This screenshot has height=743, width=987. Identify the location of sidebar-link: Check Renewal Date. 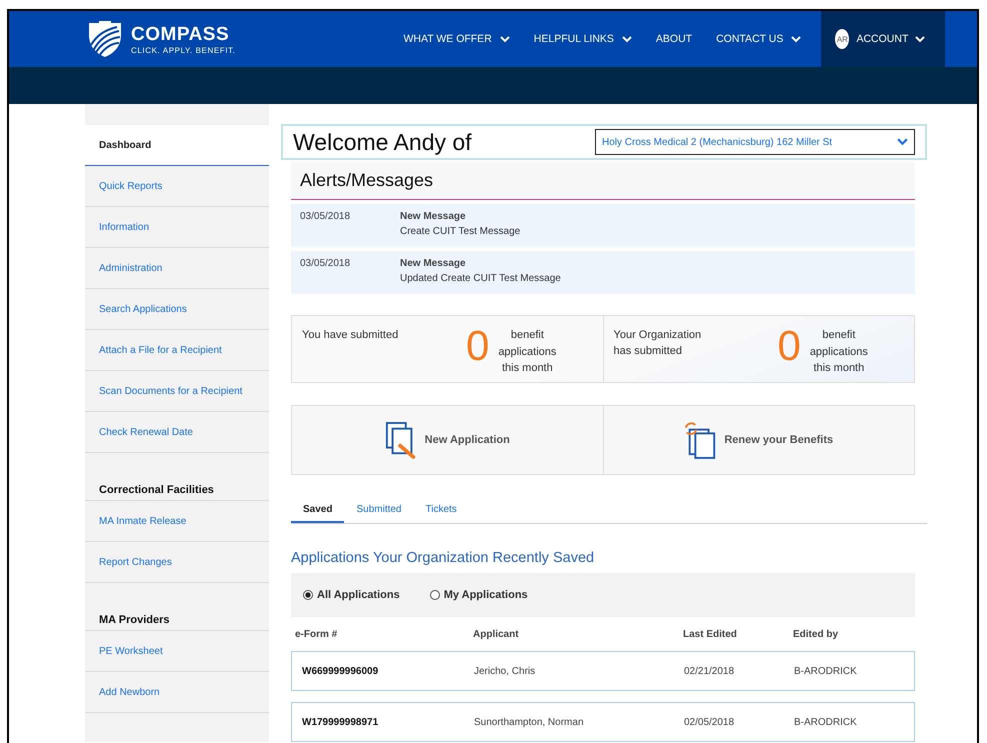
(177, 432).